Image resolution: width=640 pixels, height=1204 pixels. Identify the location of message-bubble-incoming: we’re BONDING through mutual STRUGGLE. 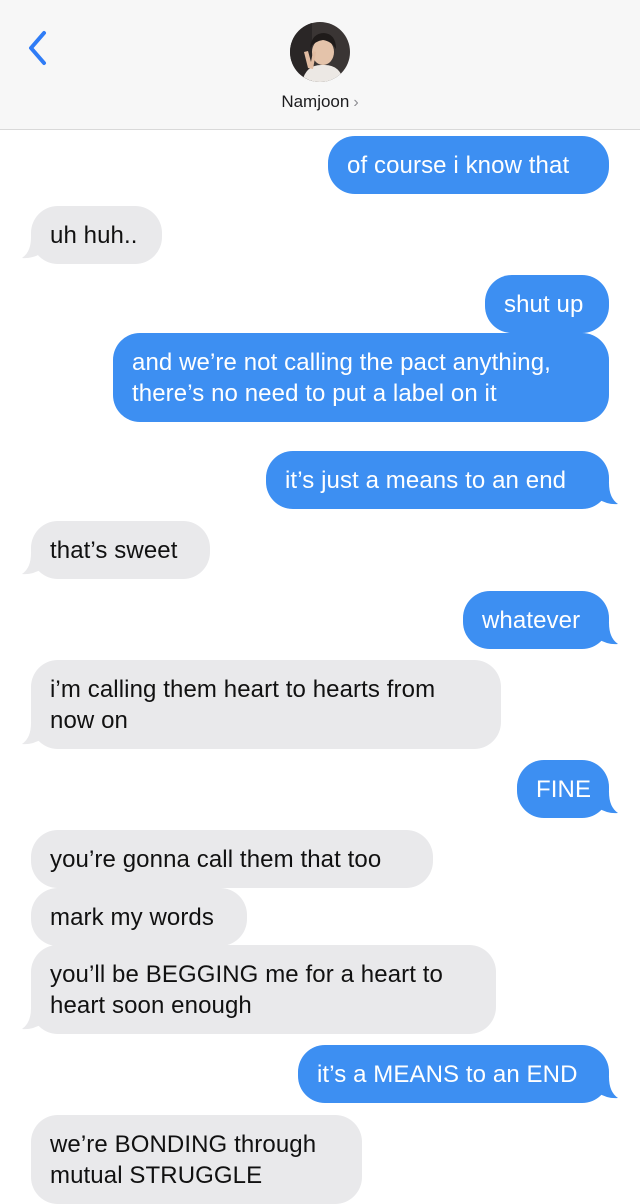
(196, 1159).